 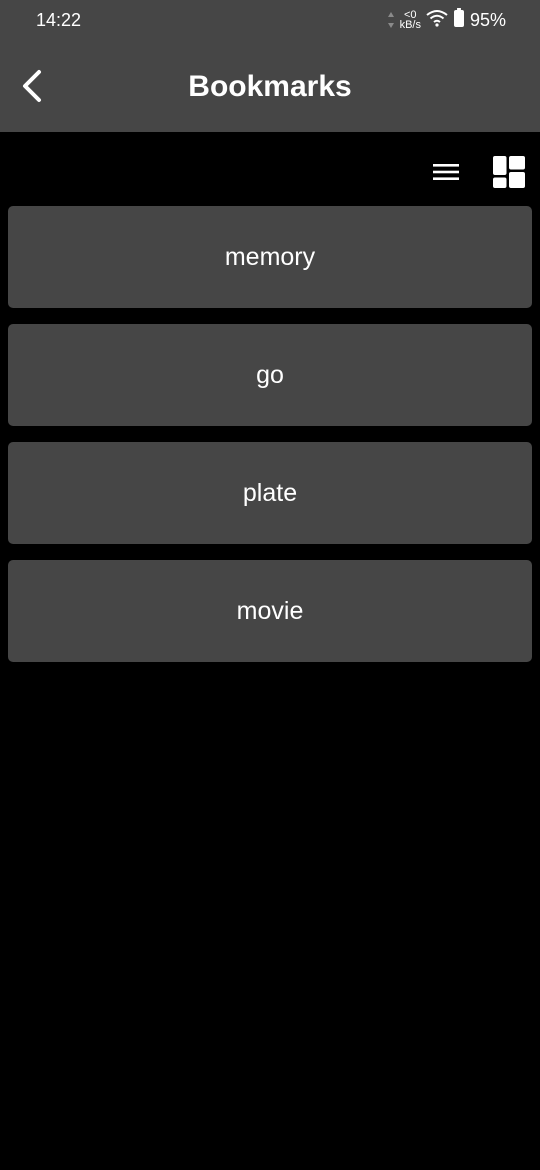 What do you see at coordinates (270, 611) in the screenshot?
I see `bookmark-item-movie: movie` at bounding box center [270, 611].